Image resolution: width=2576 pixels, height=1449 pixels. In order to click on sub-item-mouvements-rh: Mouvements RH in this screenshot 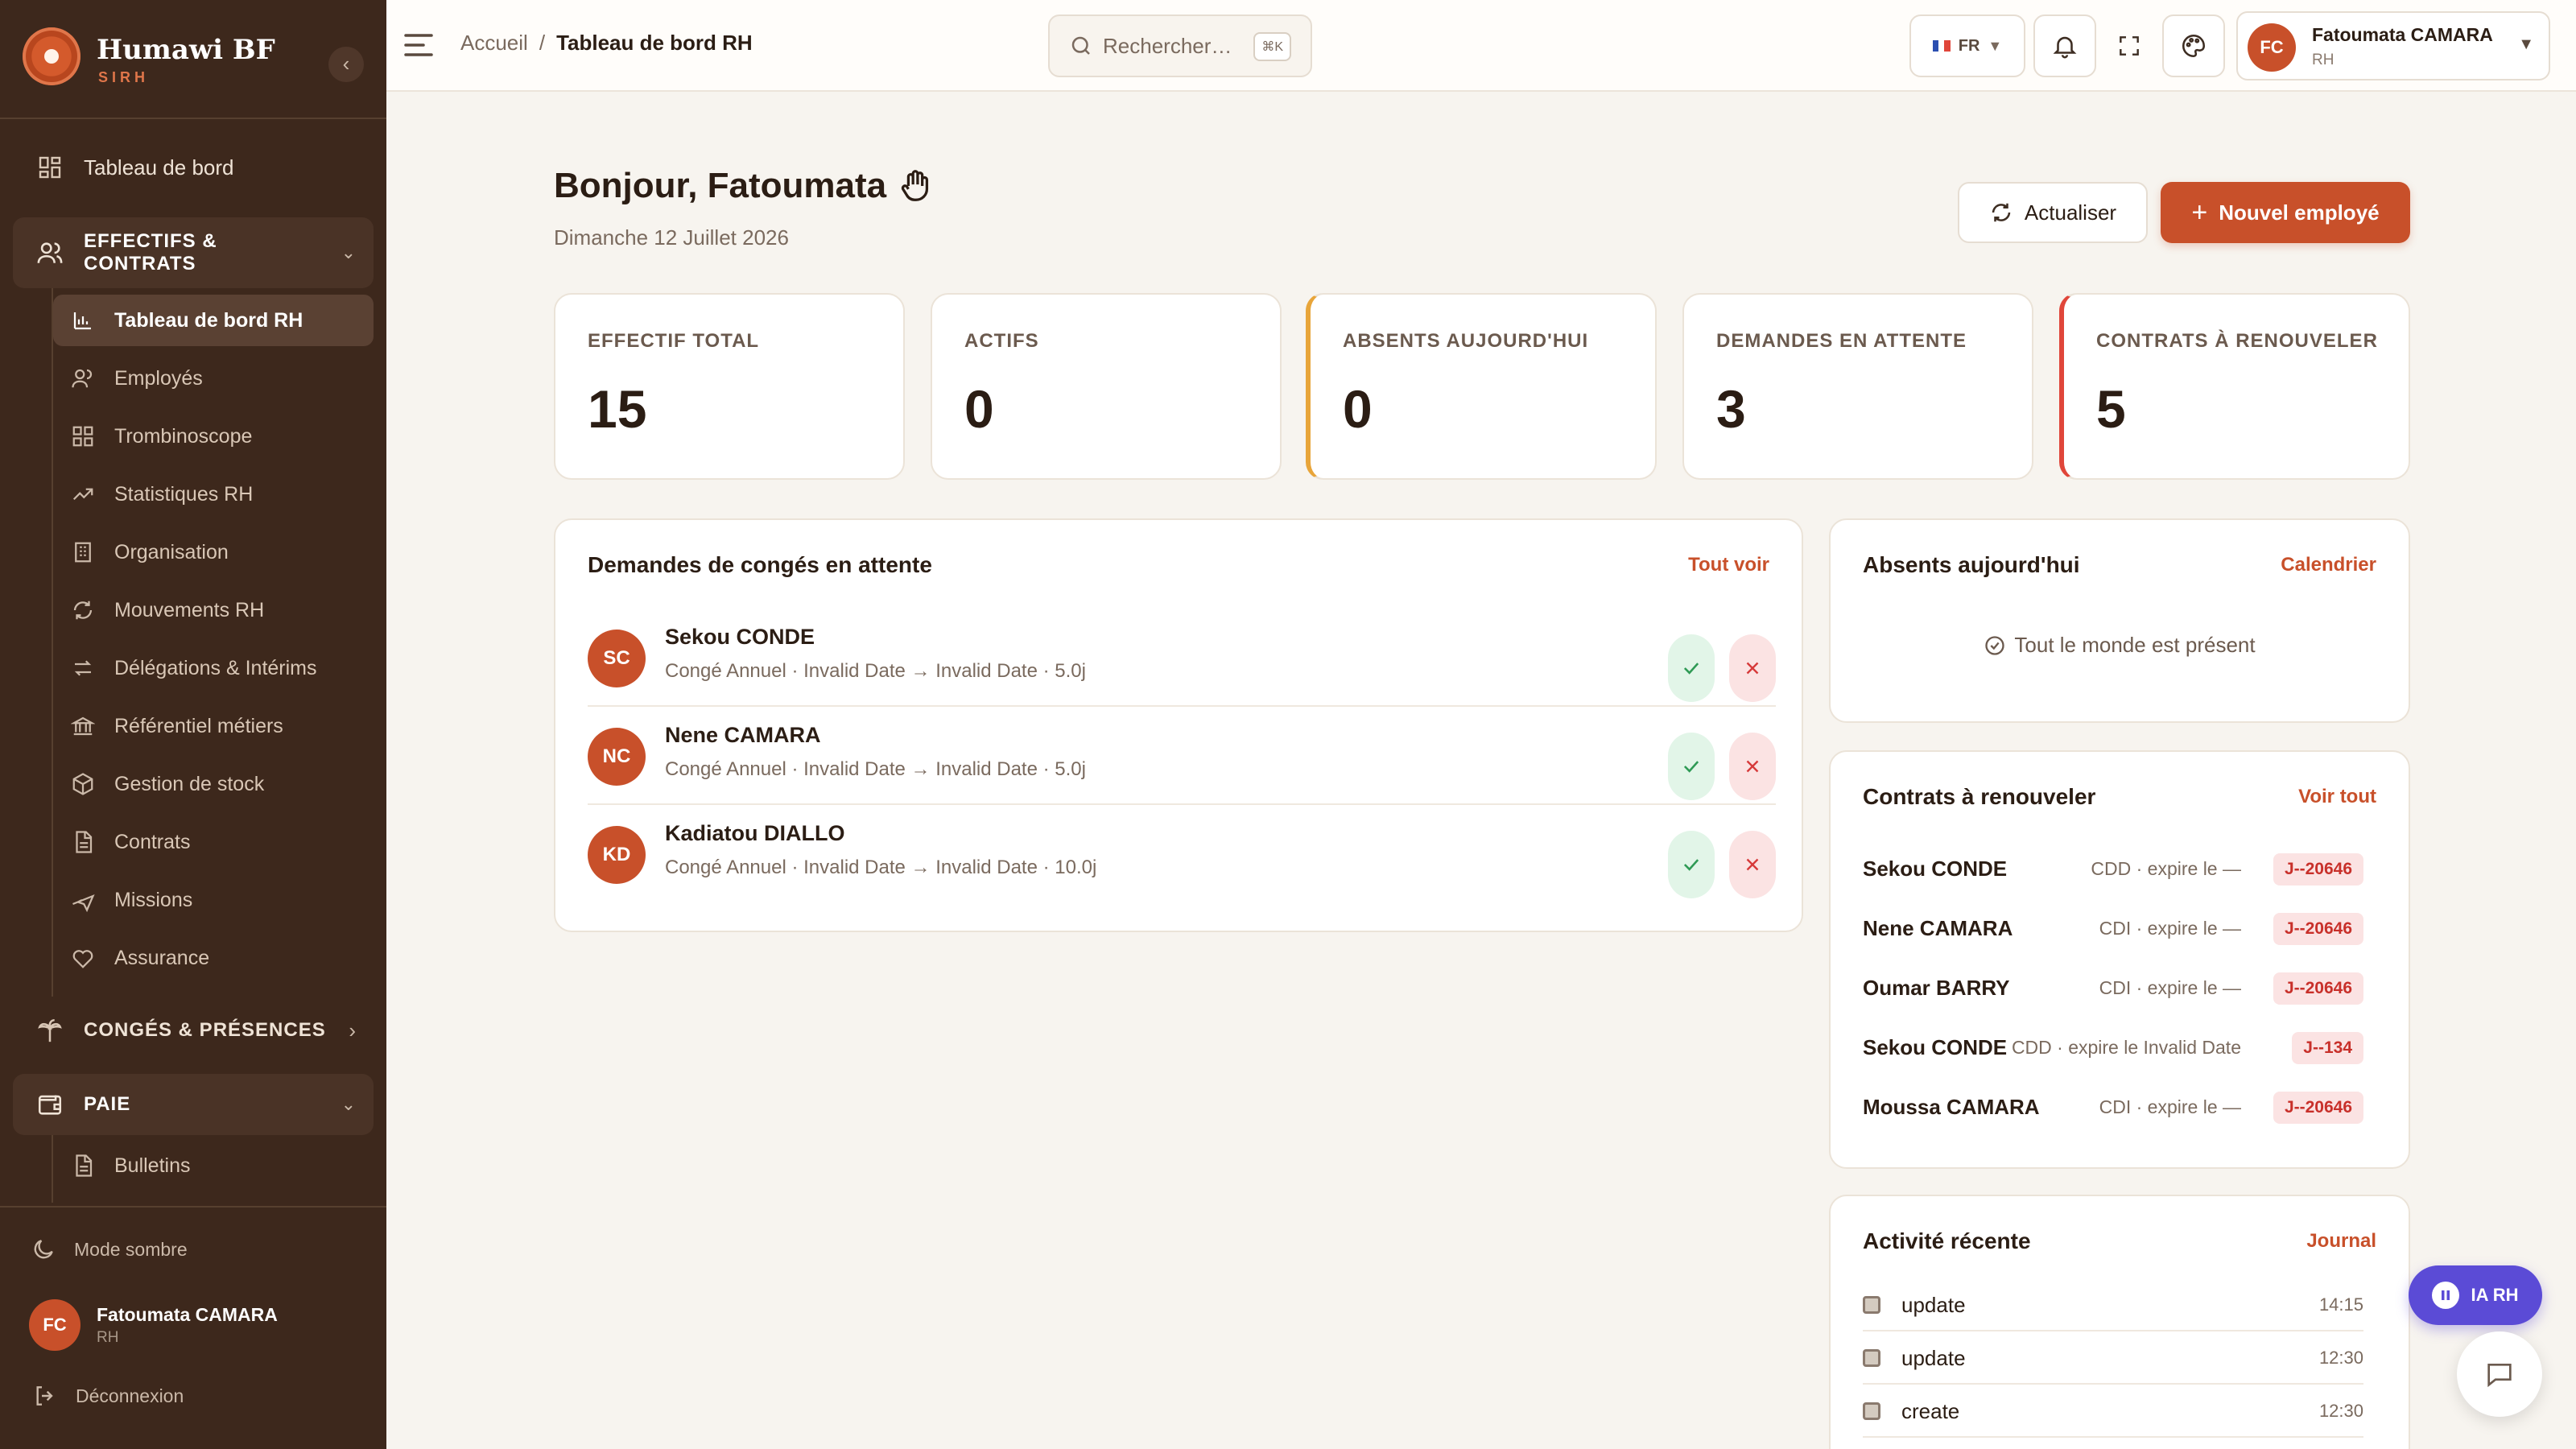, I will do `click(213, 610)`.